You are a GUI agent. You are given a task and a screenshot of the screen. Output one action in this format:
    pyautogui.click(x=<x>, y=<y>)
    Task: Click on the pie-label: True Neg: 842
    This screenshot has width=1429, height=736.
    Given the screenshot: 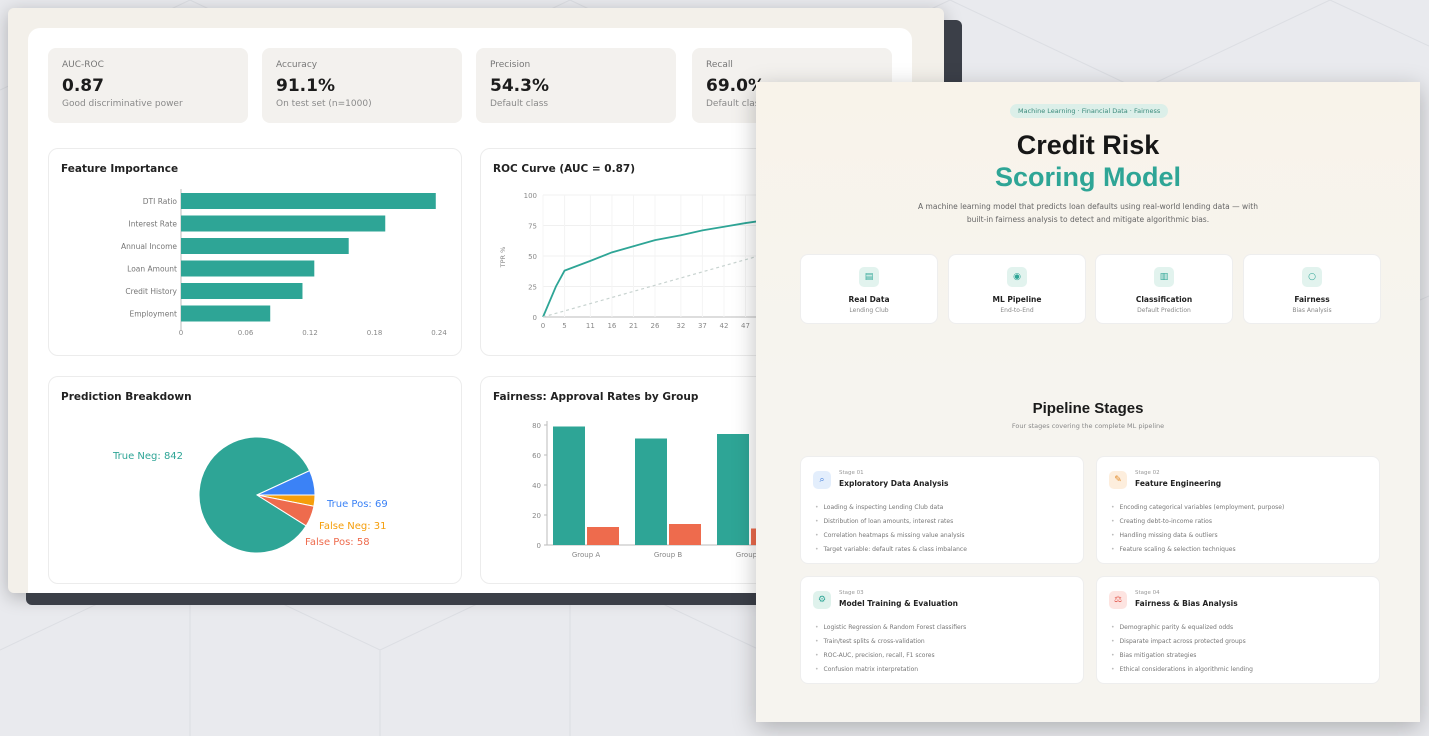 What is the action you would take?
    pyautogui.click(x=147, y=456)
    